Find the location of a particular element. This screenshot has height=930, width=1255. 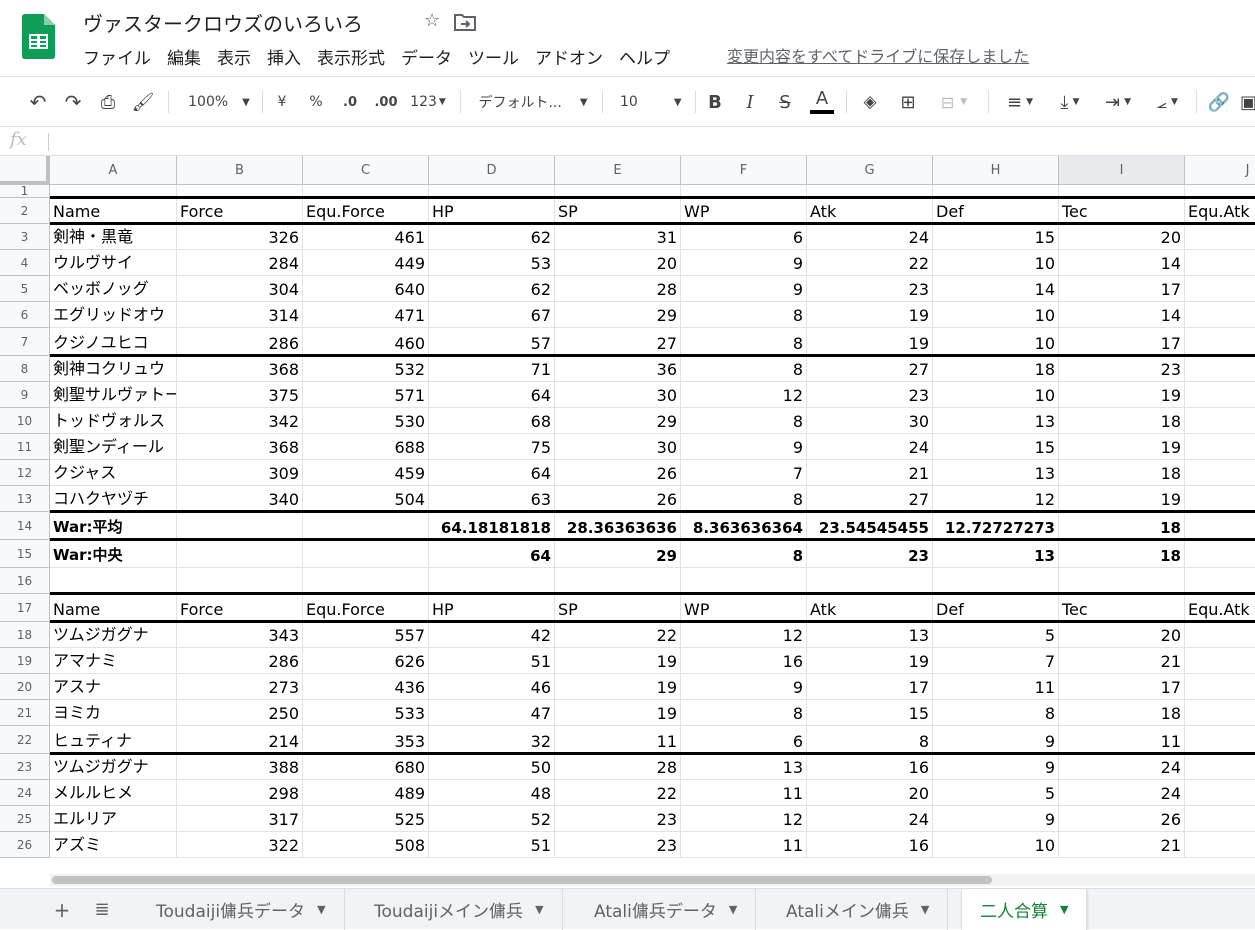

insert-comment-icon: ▣ is located at coordinates (1247, 102).